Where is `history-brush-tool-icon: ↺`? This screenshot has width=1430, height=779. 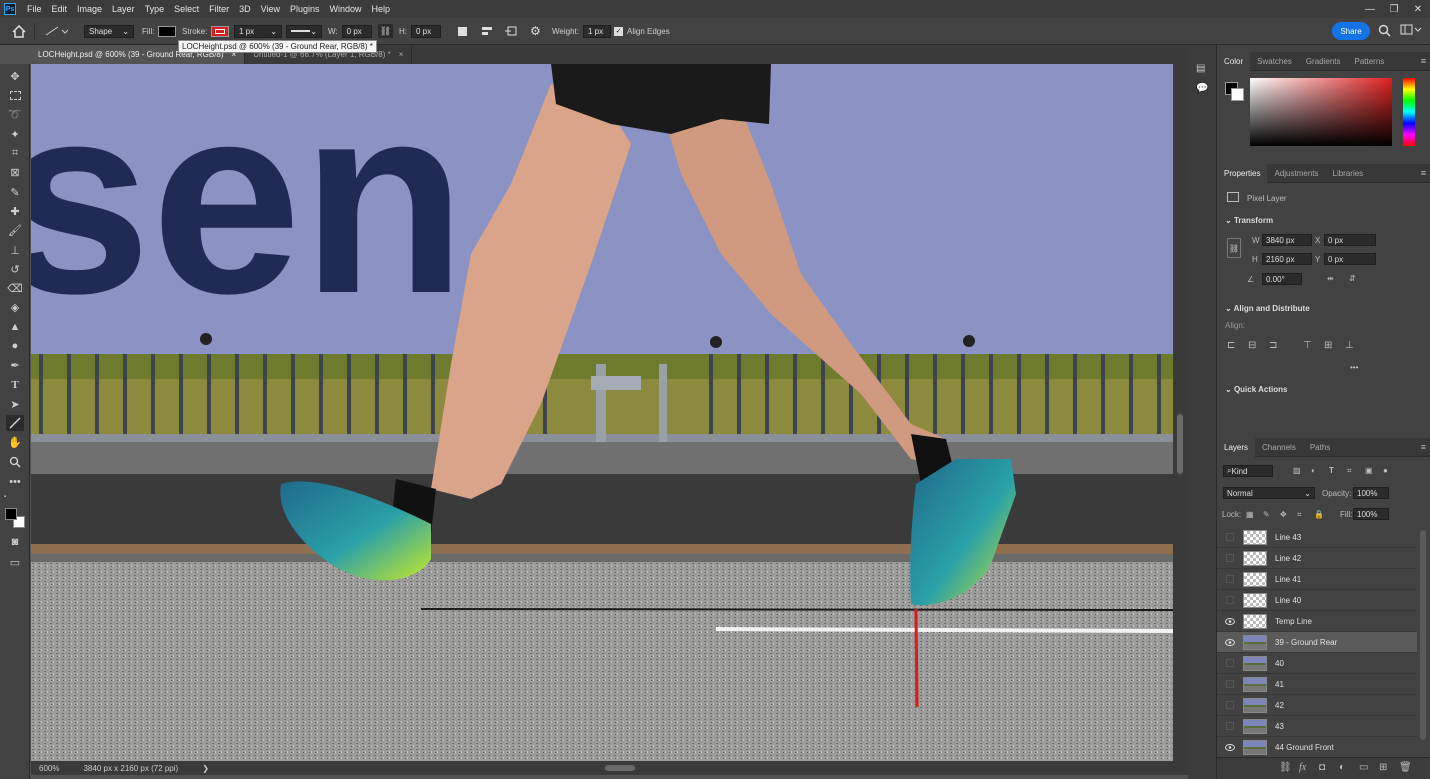 history-brush-tool-icon: ↺ is located at coordinates (15, 269).